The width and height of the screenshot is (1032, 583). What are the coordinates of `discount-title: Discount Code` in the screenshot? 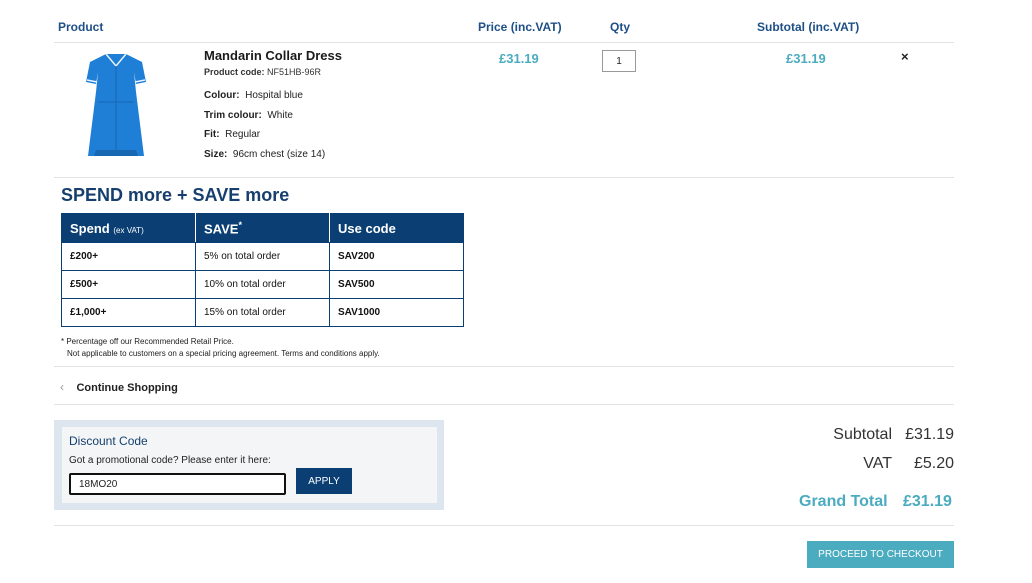 It's located at (108, 441).